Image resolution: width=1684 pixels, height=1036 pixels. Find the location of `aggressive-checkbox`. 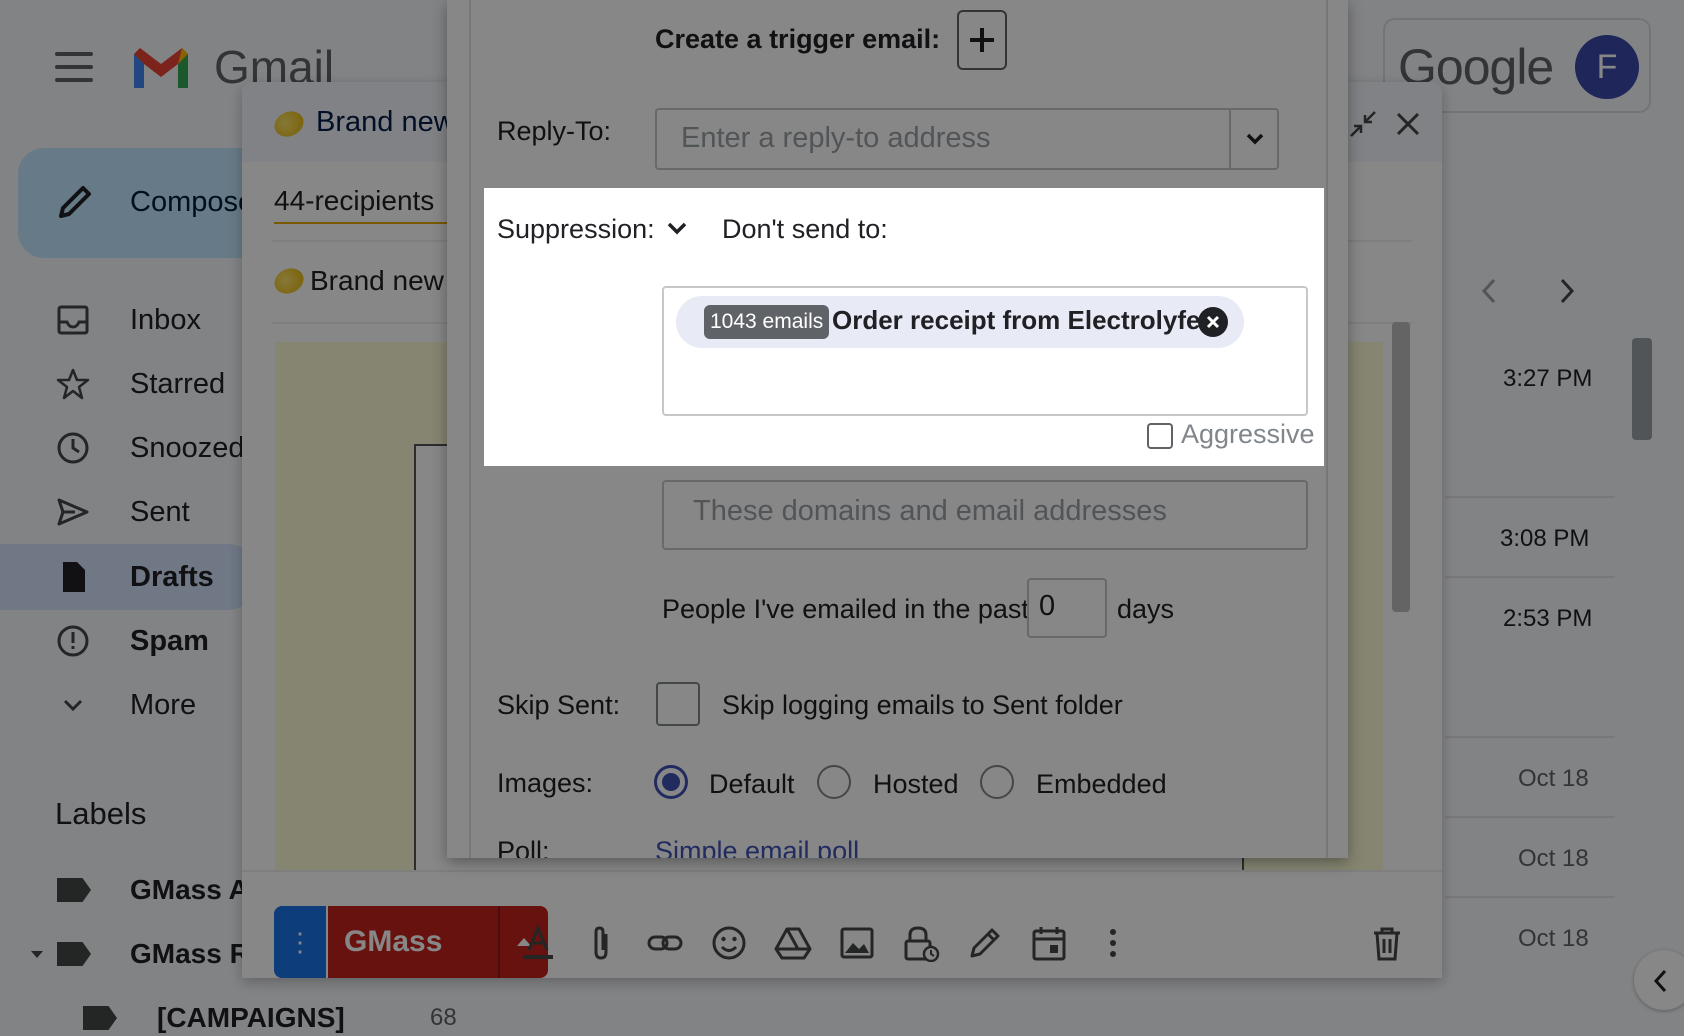

aggressive-checkbox is located at coordinates (1160, 436).